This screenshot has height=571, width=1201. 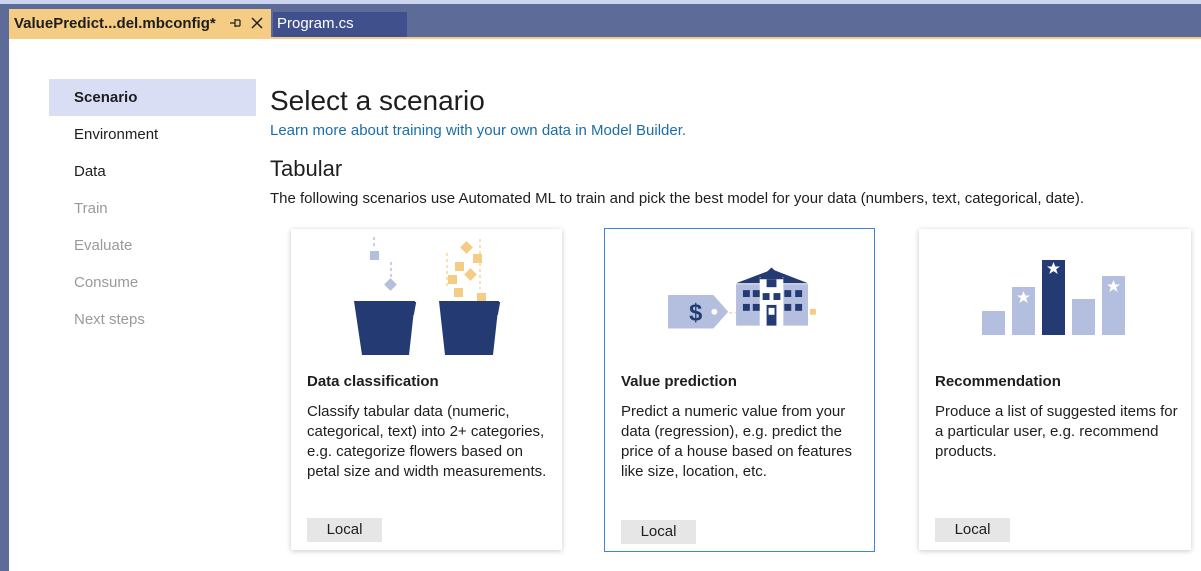 I want to click on nav-item-next-steps: Next steps, so click(x=109, y=319).